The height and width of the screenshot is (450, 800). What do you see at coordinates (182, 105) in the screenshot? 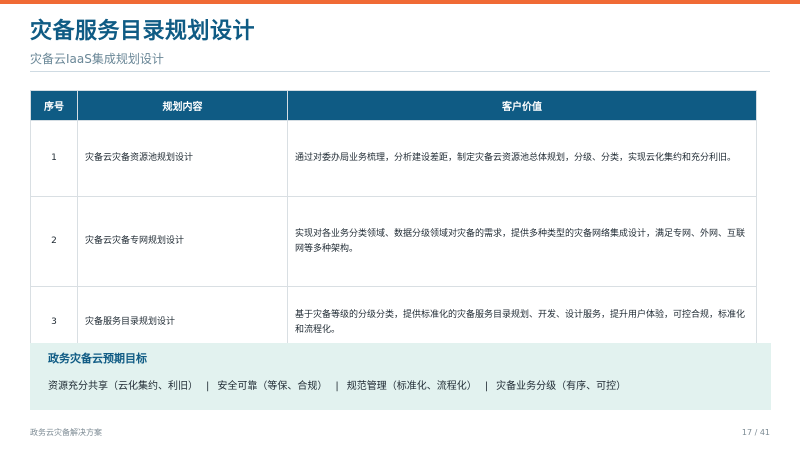
I see `column-header-content: 规划内容` at bounding box center [182, 105].